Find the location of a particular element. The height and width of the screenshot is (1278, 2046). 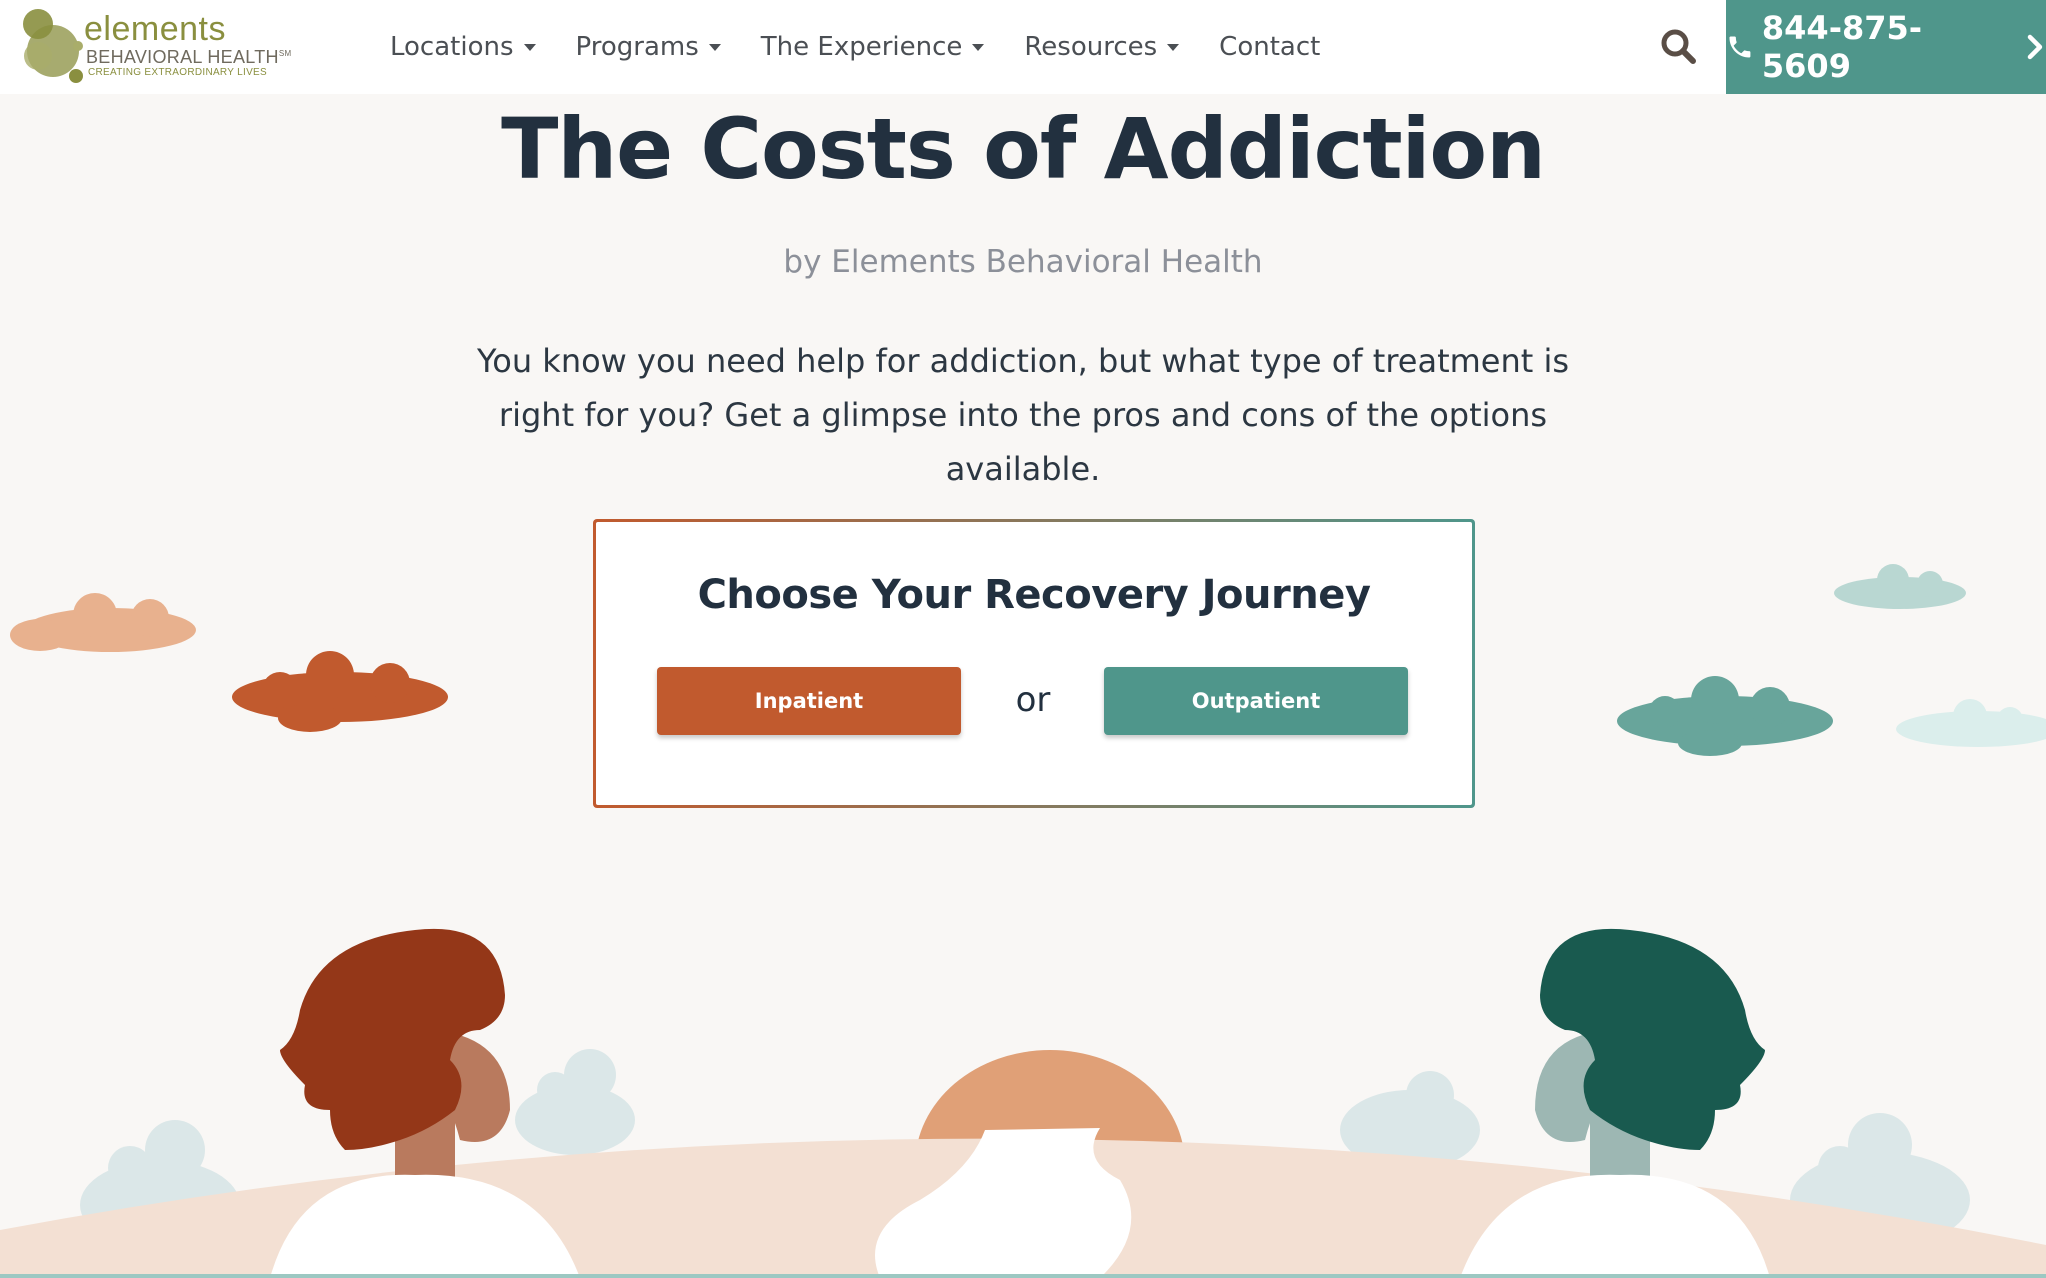

bushes is located at coordinates (1025, 1149).